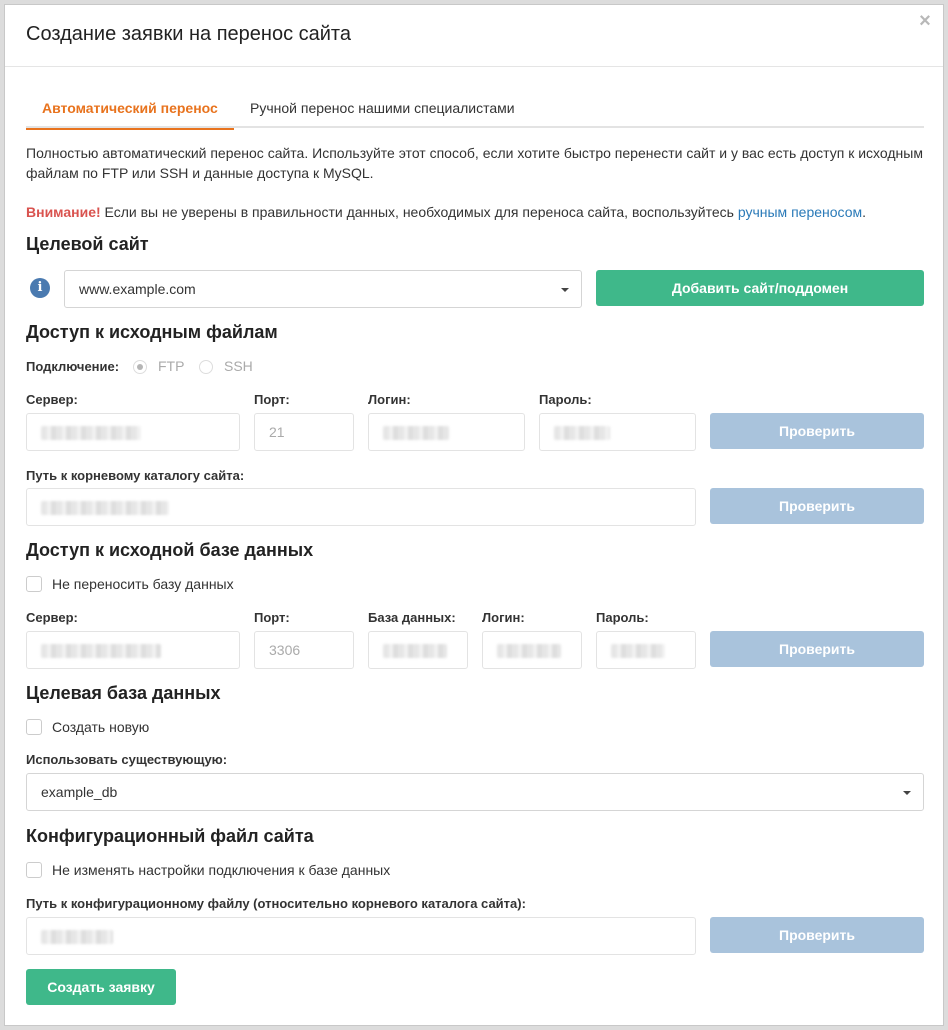 Image resolution: width=948 pixels, height=1030 pixels. I want to click on ssh-label: SSH, so click(238, 366).